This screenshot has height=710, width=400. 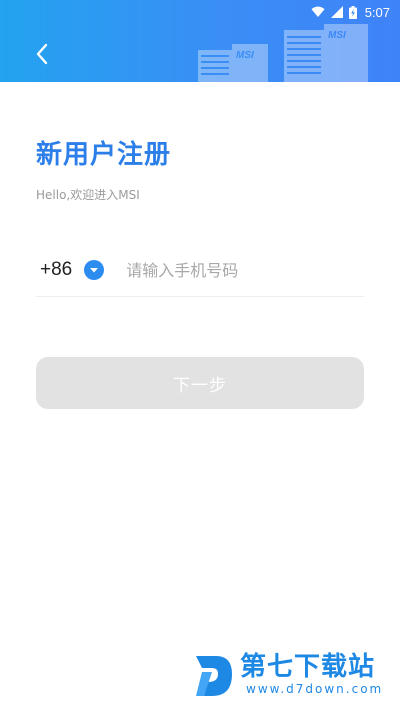 I want to click on watermark-text: 第七下载站 www.d7down.com, so click(x=311, y=674).